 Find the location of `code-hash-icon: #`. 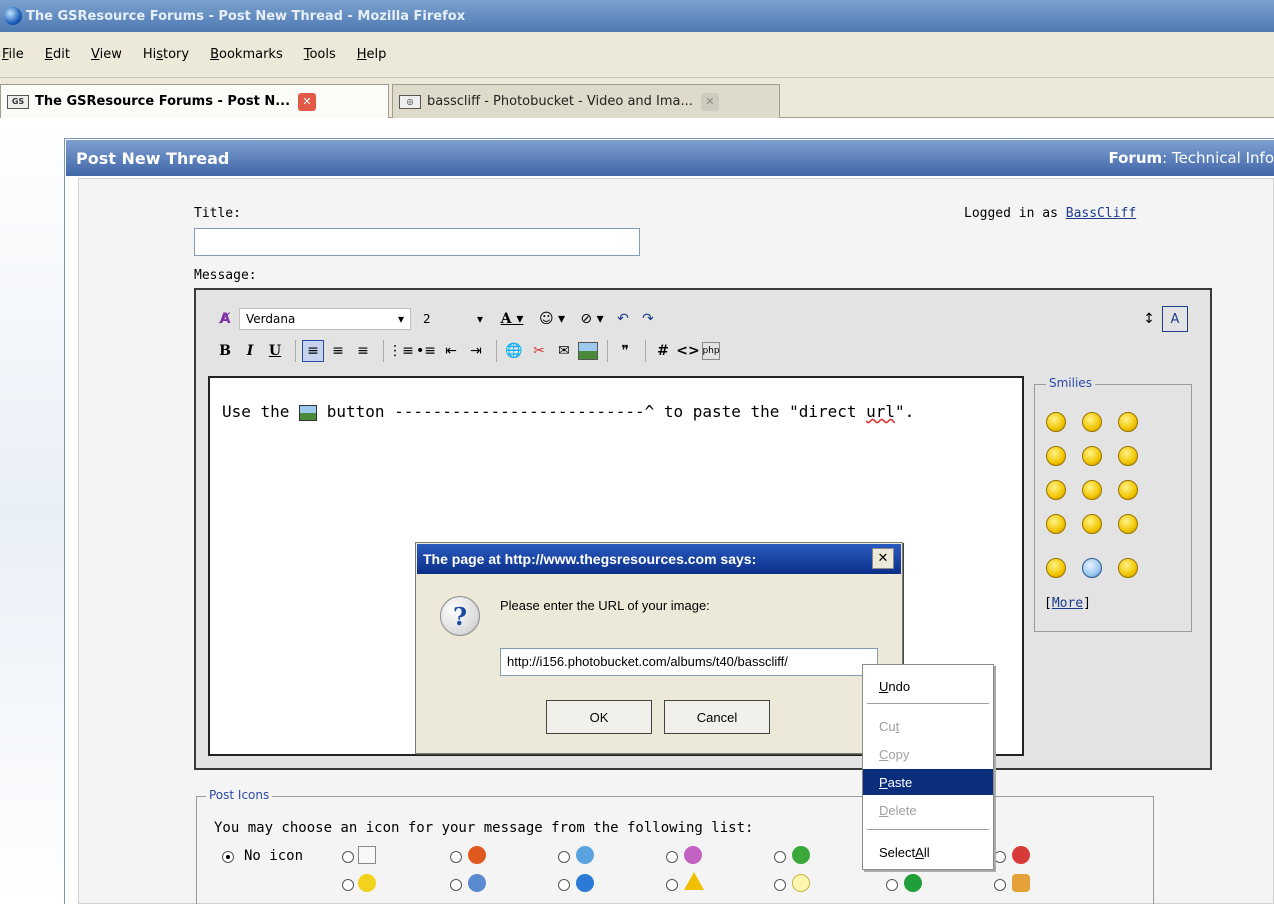

code-hash-icon: # is located at coordinates (663, 351).